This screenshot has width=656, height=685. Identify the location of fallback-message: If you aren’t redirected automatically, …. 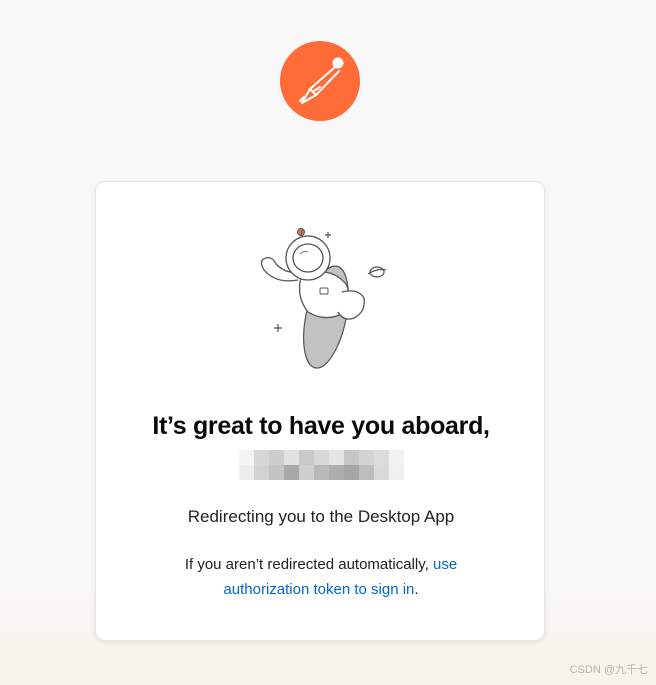
(321, 577).